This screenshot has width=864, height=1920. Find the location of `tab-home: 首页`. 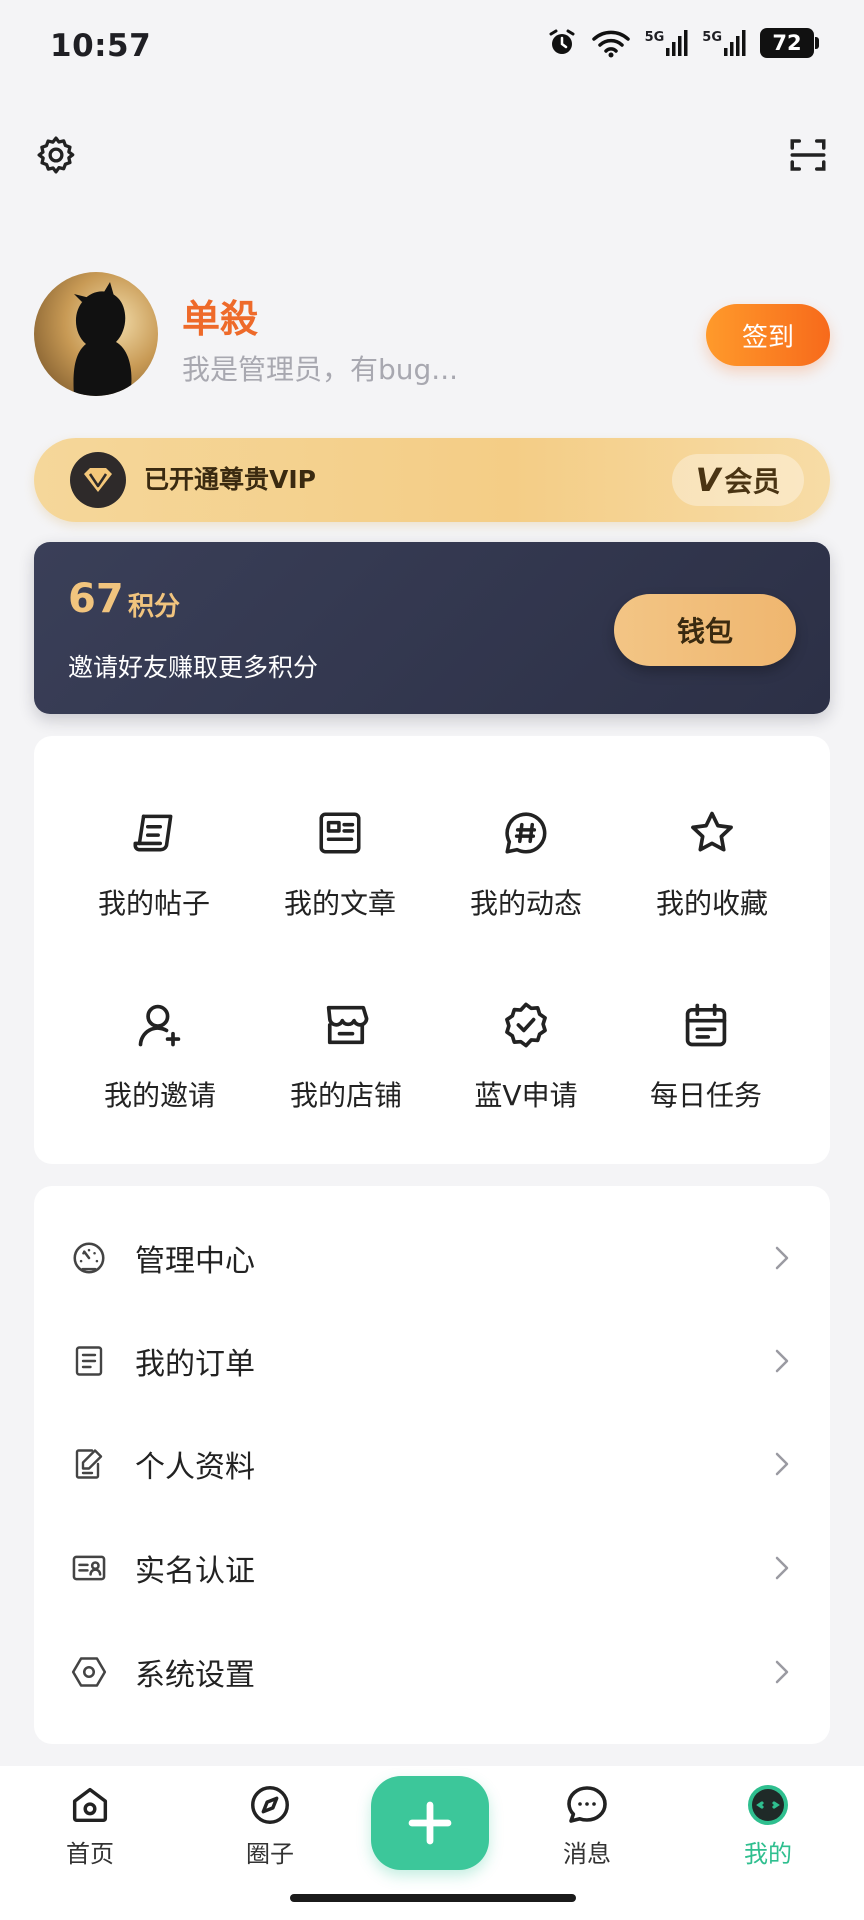

tab-home: 首页 is located at coordinates (90, 1824).